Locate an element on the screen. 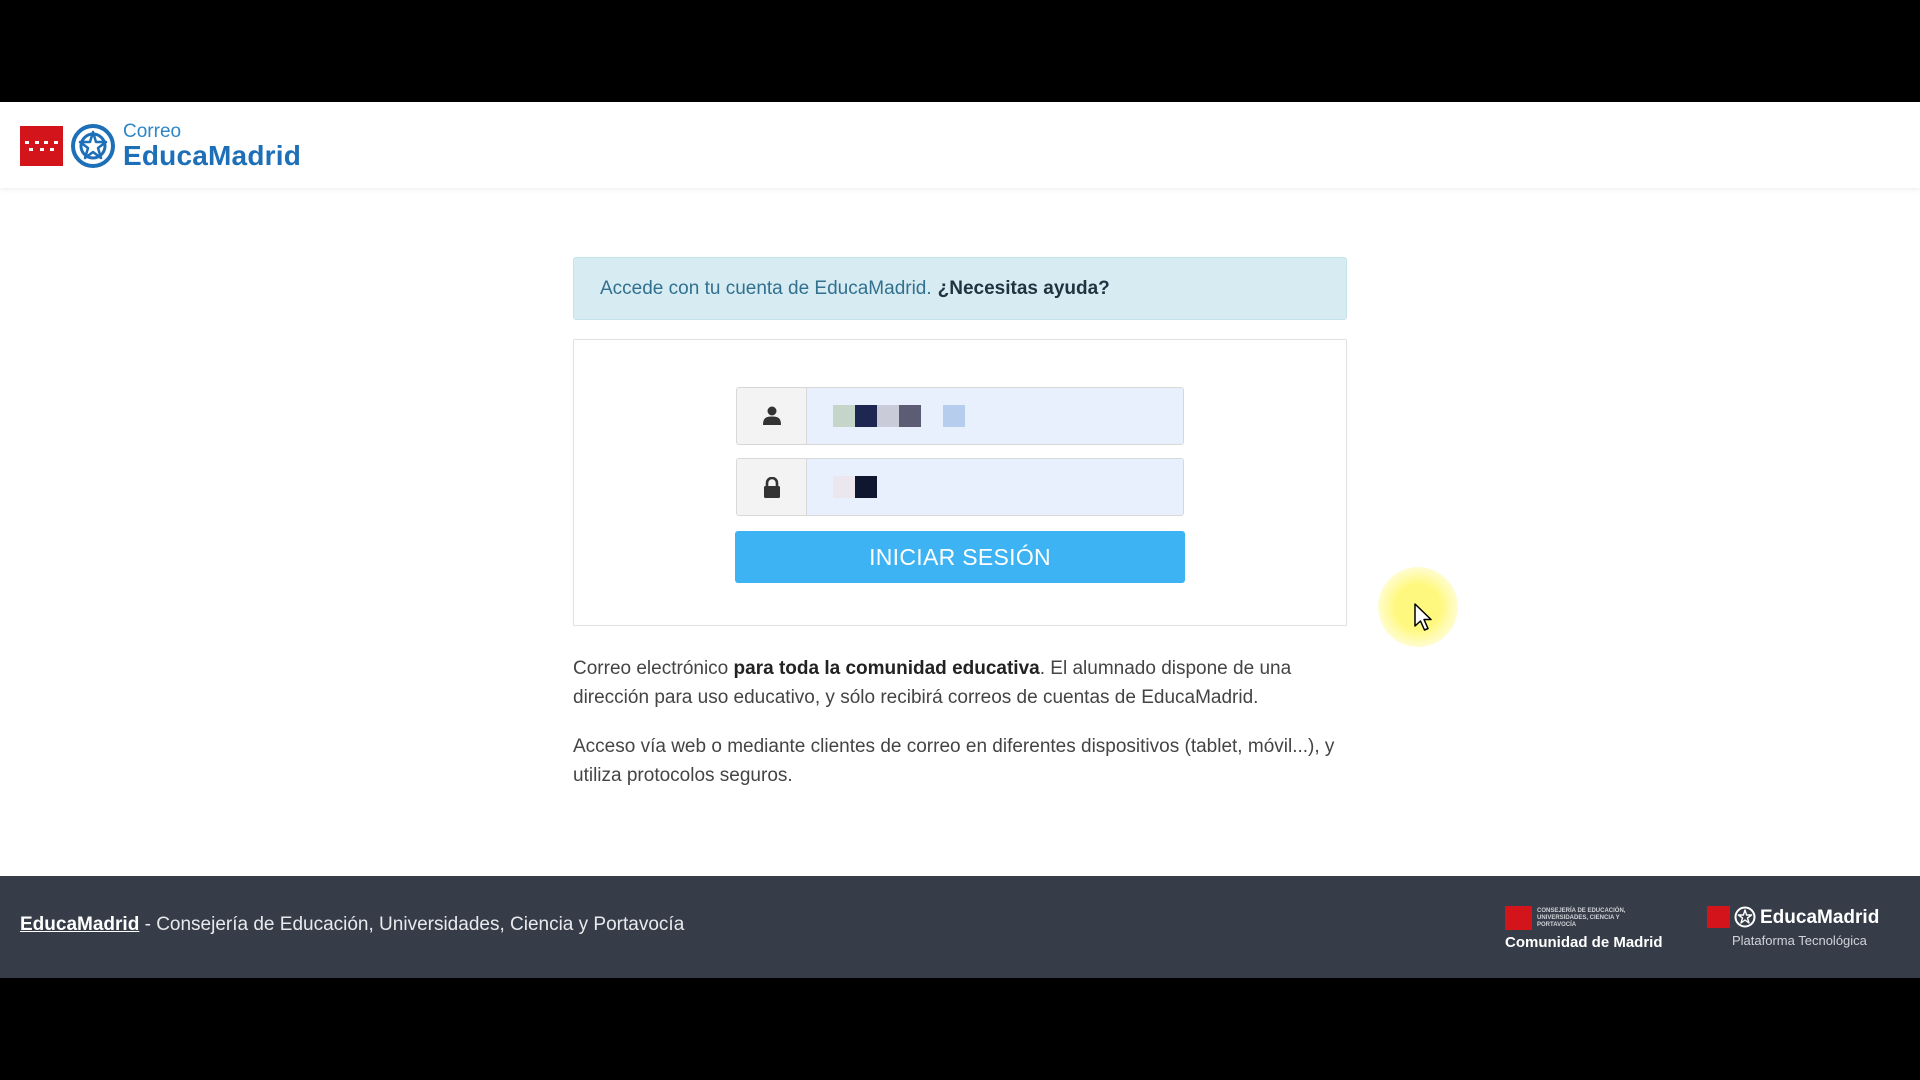  logo-correo-text: Correo is located at coordinates (152, 131).